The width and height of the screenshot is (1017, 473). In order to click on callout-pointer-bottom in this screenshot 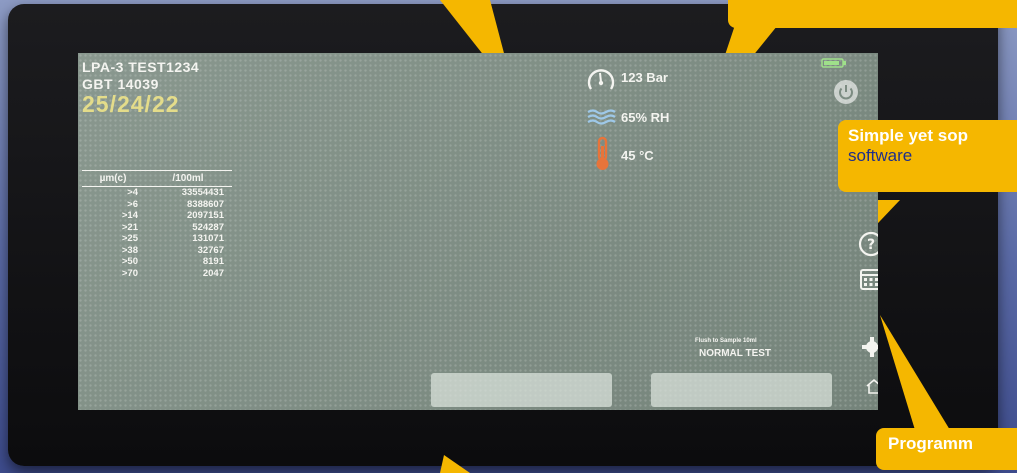, I will do `click(455, 464)`.